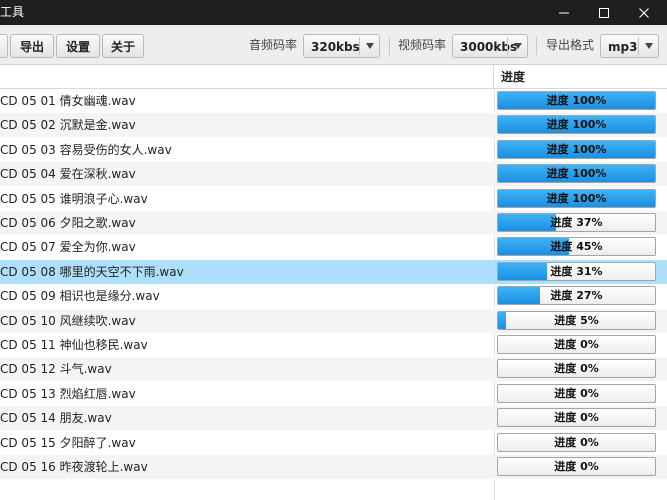  What do you see at coordinates (333, 443) in the screenshot?
I see `table-row: CD 05 15 夕阳醉了.wav 进度 0%` at bounding box center [333, 443].